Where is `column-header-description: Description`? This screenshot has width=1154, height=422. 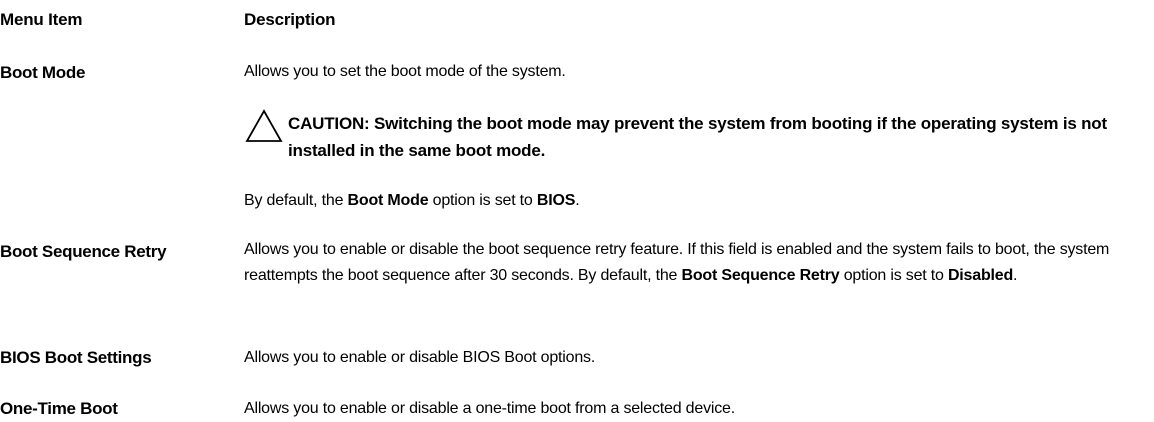
column-header-description: Description is located at coordinates (290, 19).